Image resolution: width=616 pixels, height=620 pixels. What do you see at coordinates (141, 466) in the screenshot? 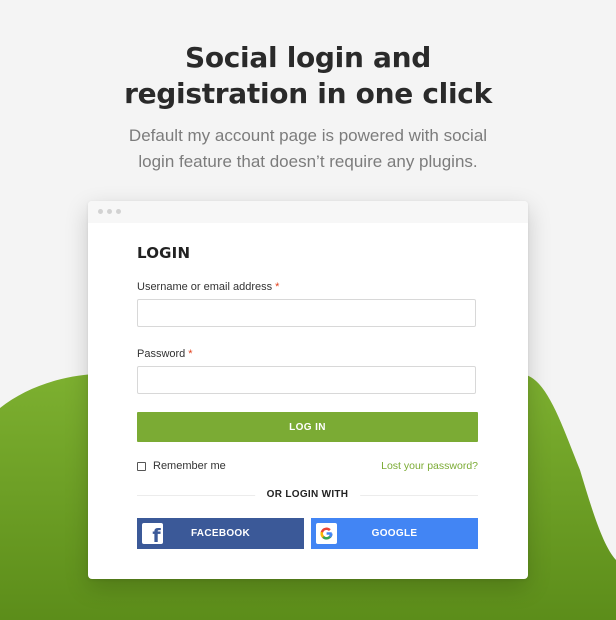
I see `remember-me-checkbox` at bounding box center [141, 466].